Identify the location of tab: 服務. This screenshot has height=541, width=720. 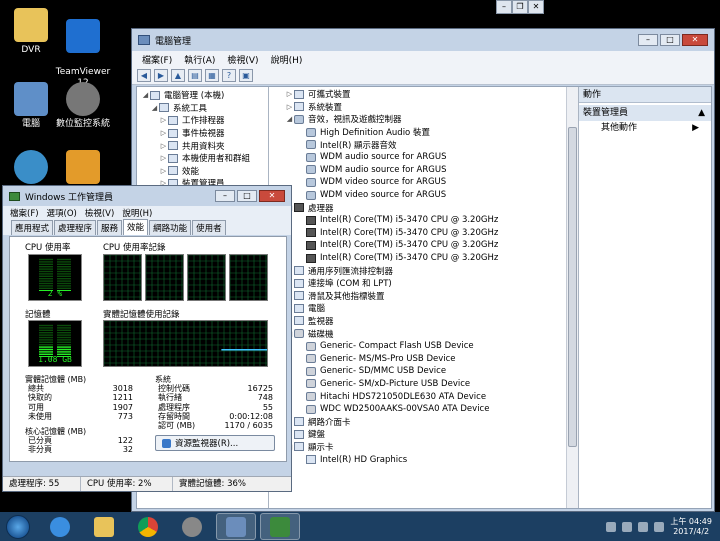
(110, 227).